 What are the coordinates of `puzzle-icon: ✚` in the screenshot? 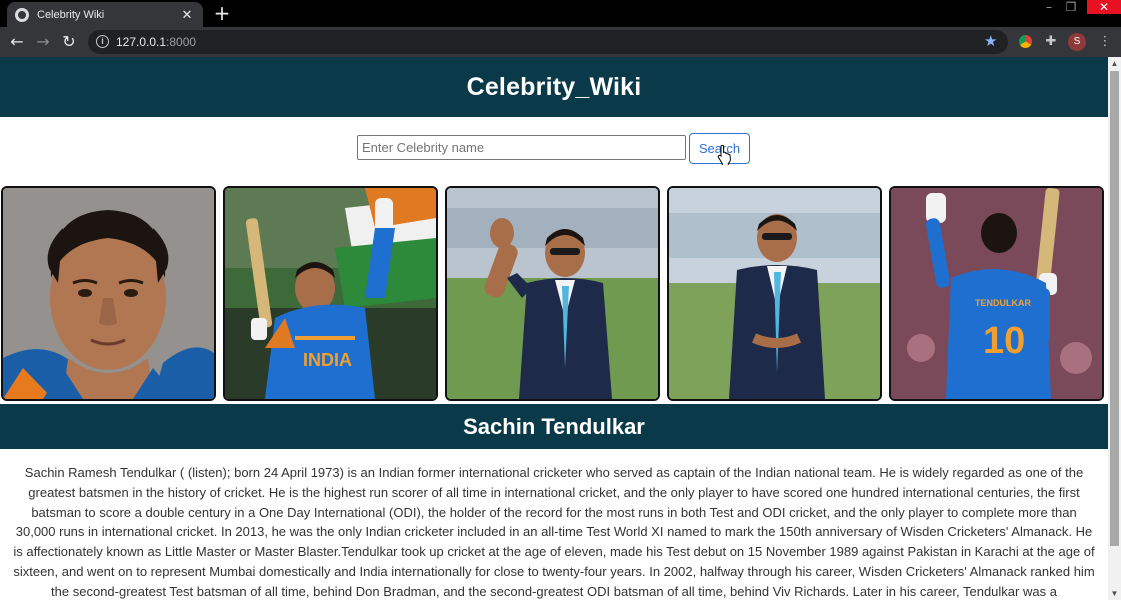 It's located at (1051, 42).